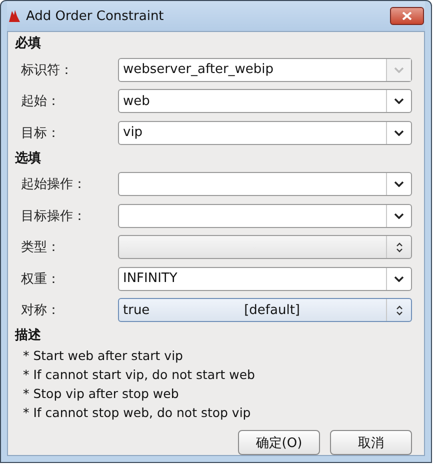 This screenshot has height=465, width=442. What do you see at coordinates (40, 311) in the screenshot?
I see `field-label: 对称：` at bounding box center [40, 311].